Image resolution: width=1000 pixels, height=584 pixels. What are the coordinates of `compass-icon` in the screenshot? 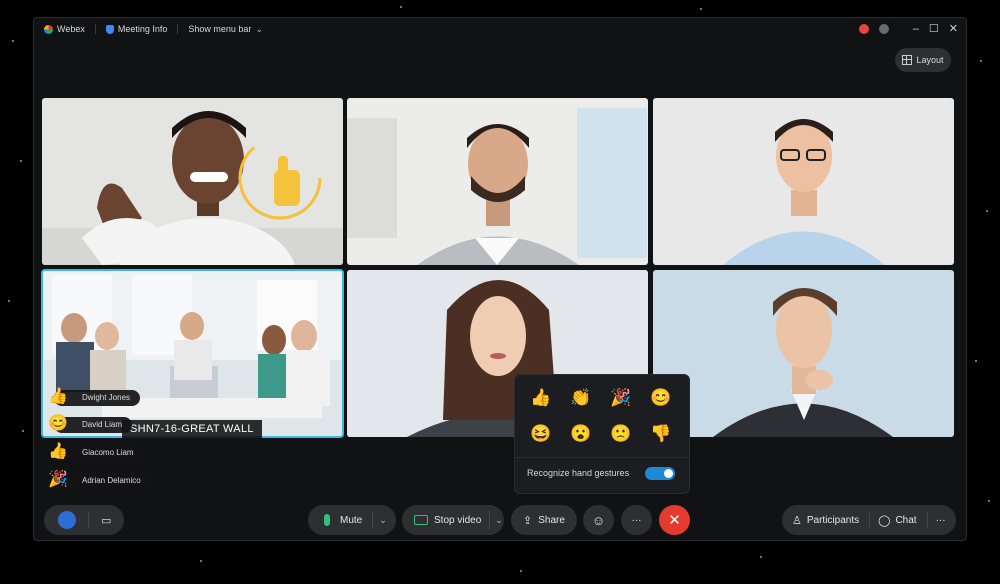 It's located at (883, 28).